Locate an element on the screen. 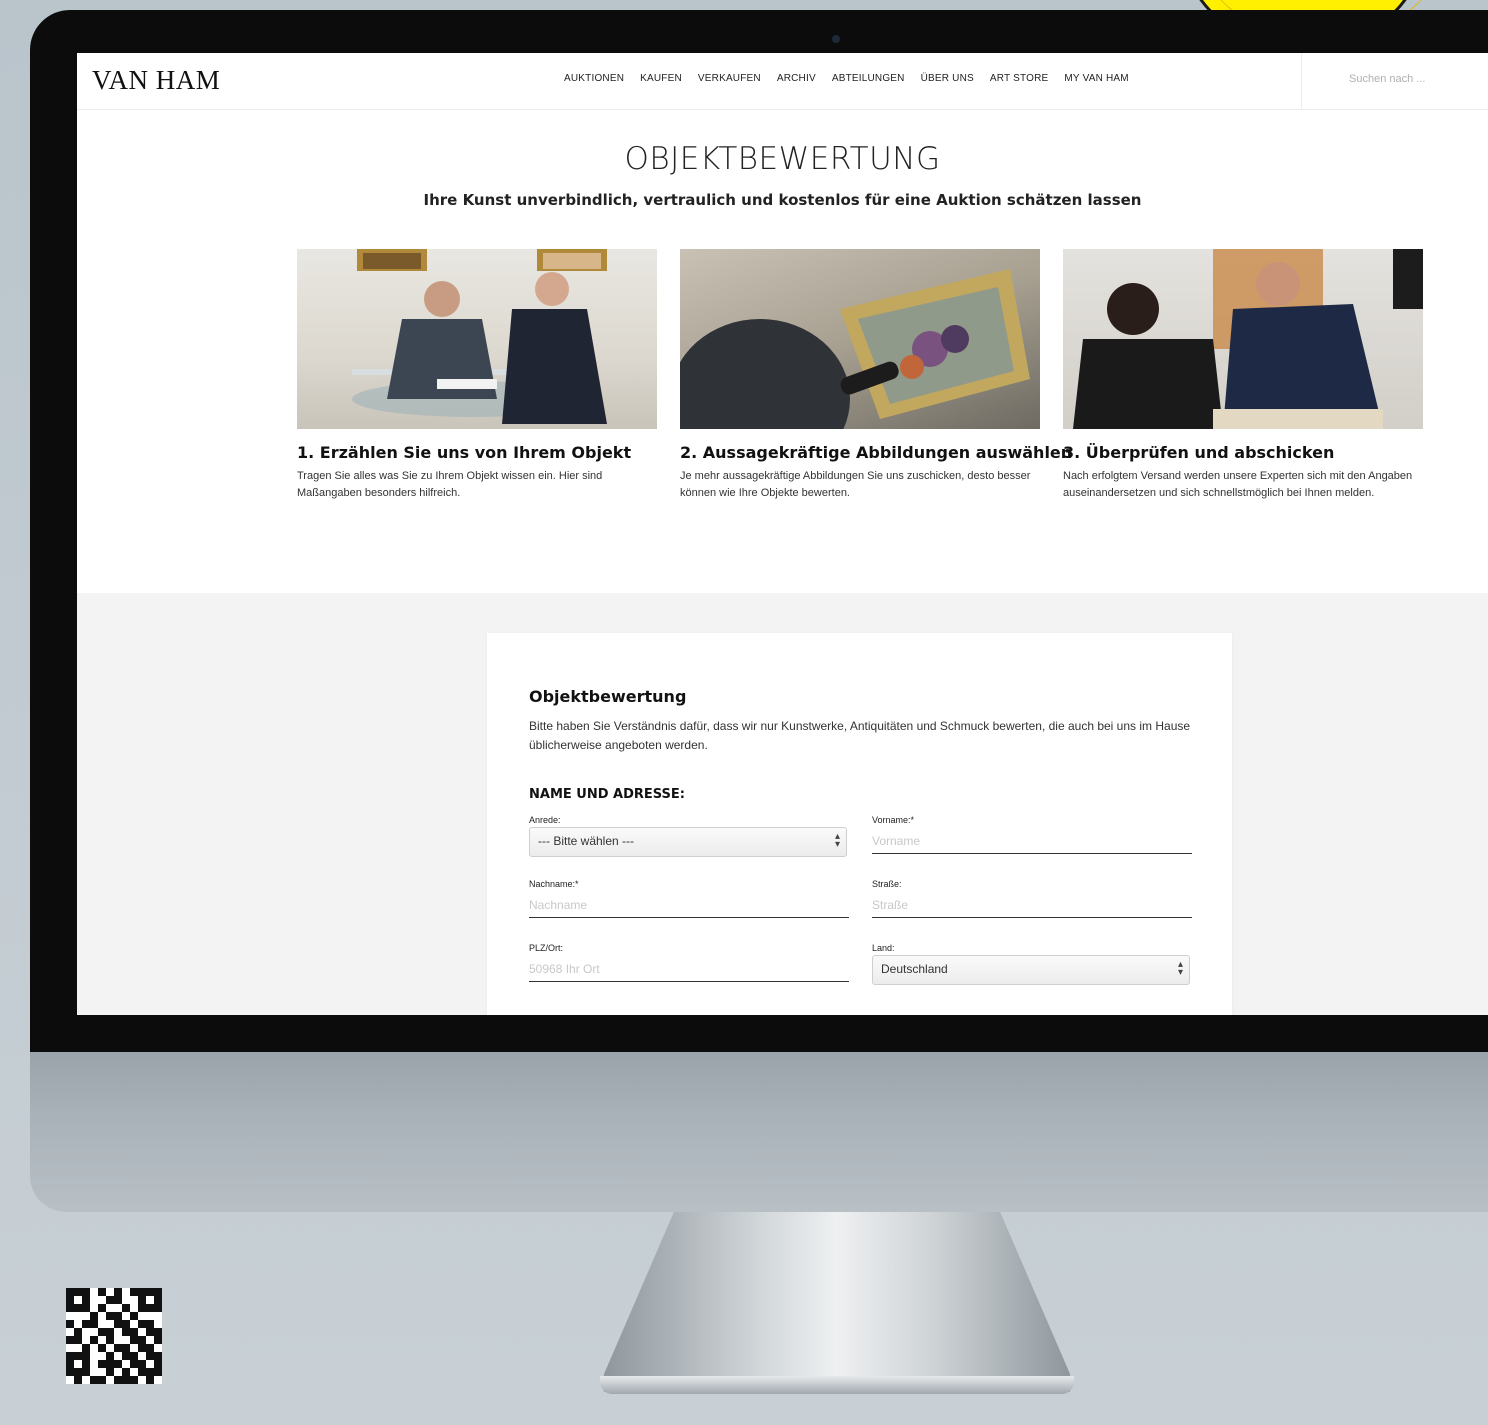 This screenshot has width=1488, height=1425. site-logo: VAN HAM is located at coordinates (156, 80).